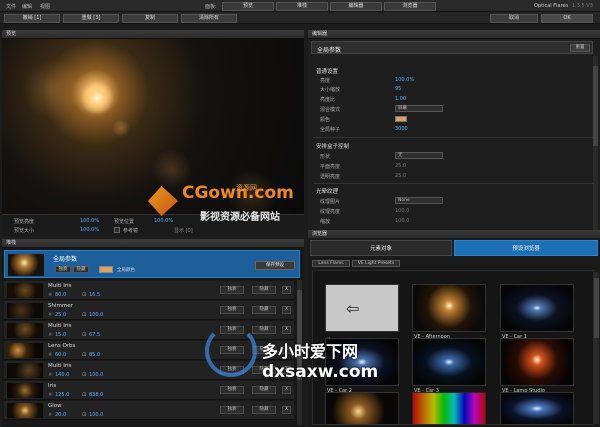  I want to click on layer-scale: 85.0, so click(94, 355).